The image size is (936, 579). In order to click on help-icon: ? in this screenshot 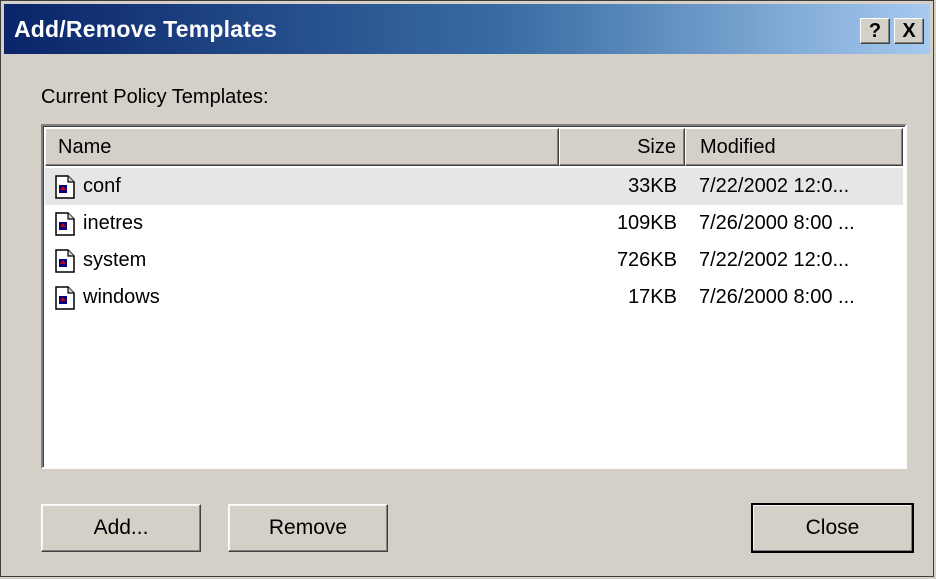, I will do `click(875, 30)`.